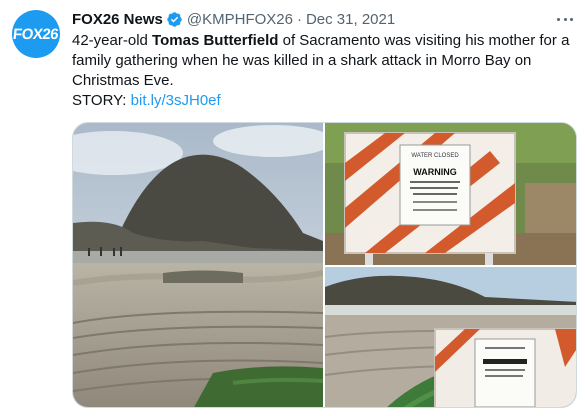 This screenshot has width=585, height=416. What do you see at coordinates (240, 19) in the screenshot?
I see `author-handle: @KMPHFOX26` at bounding box center [240, 19].